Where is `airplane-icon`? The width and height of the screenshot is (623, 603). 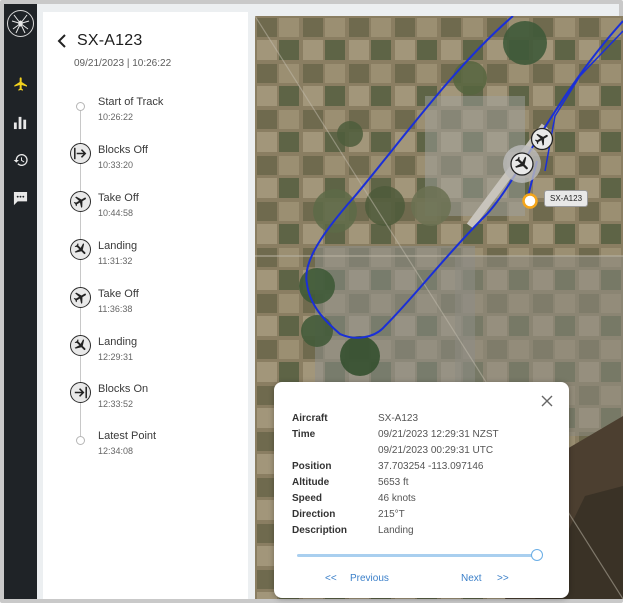
airplane-icon is located at coordinates (20, 84).